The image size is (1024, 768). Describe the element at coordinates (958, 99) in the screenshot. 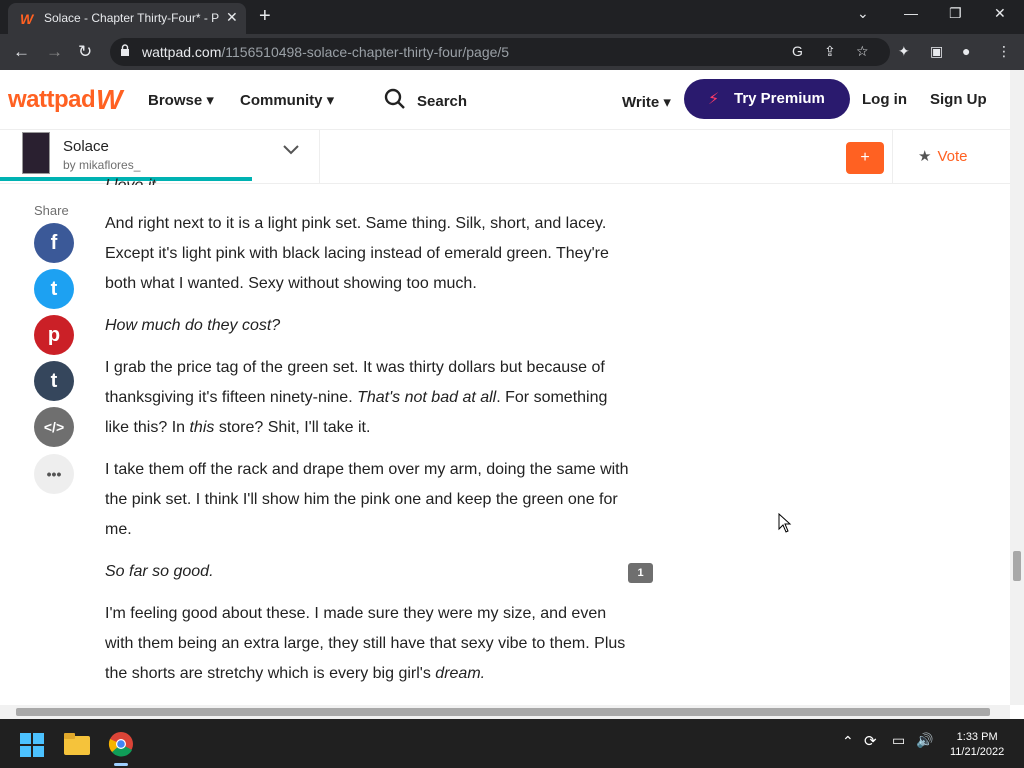

I see `signup-link: Sign Up` at that location.